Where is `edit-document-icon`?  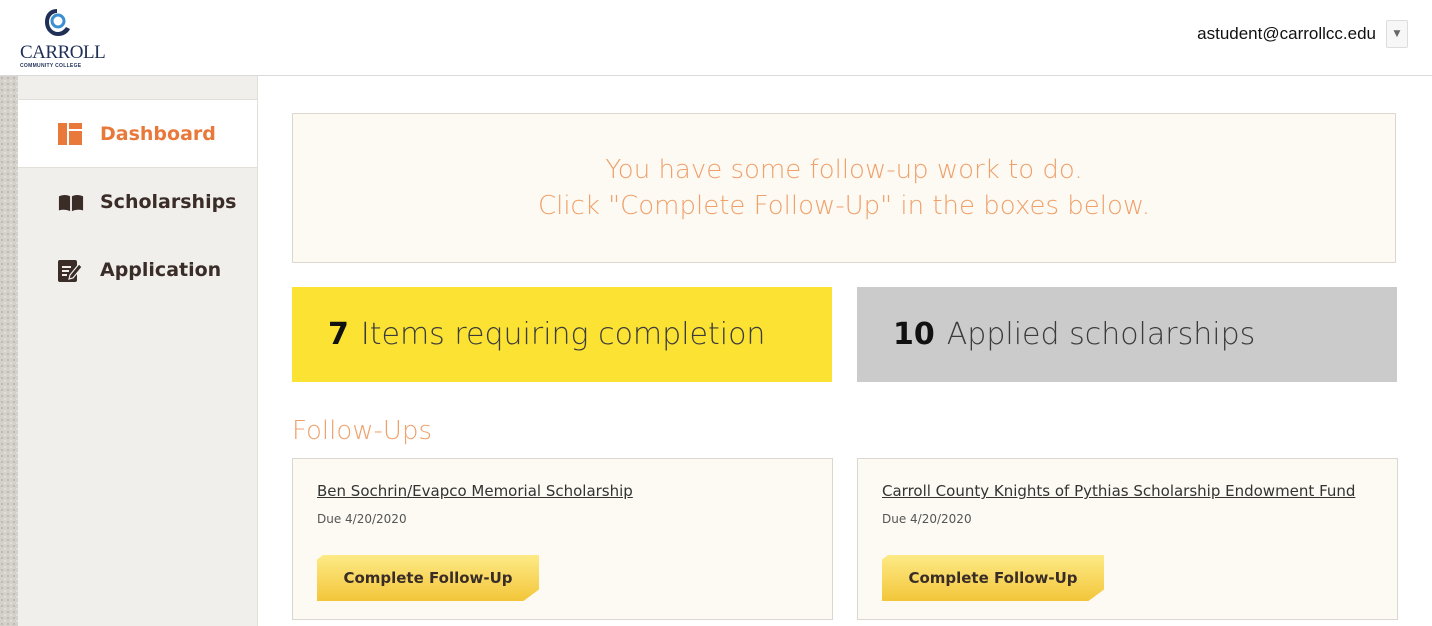 edit-document-icon is located at coordinates (71, 270).